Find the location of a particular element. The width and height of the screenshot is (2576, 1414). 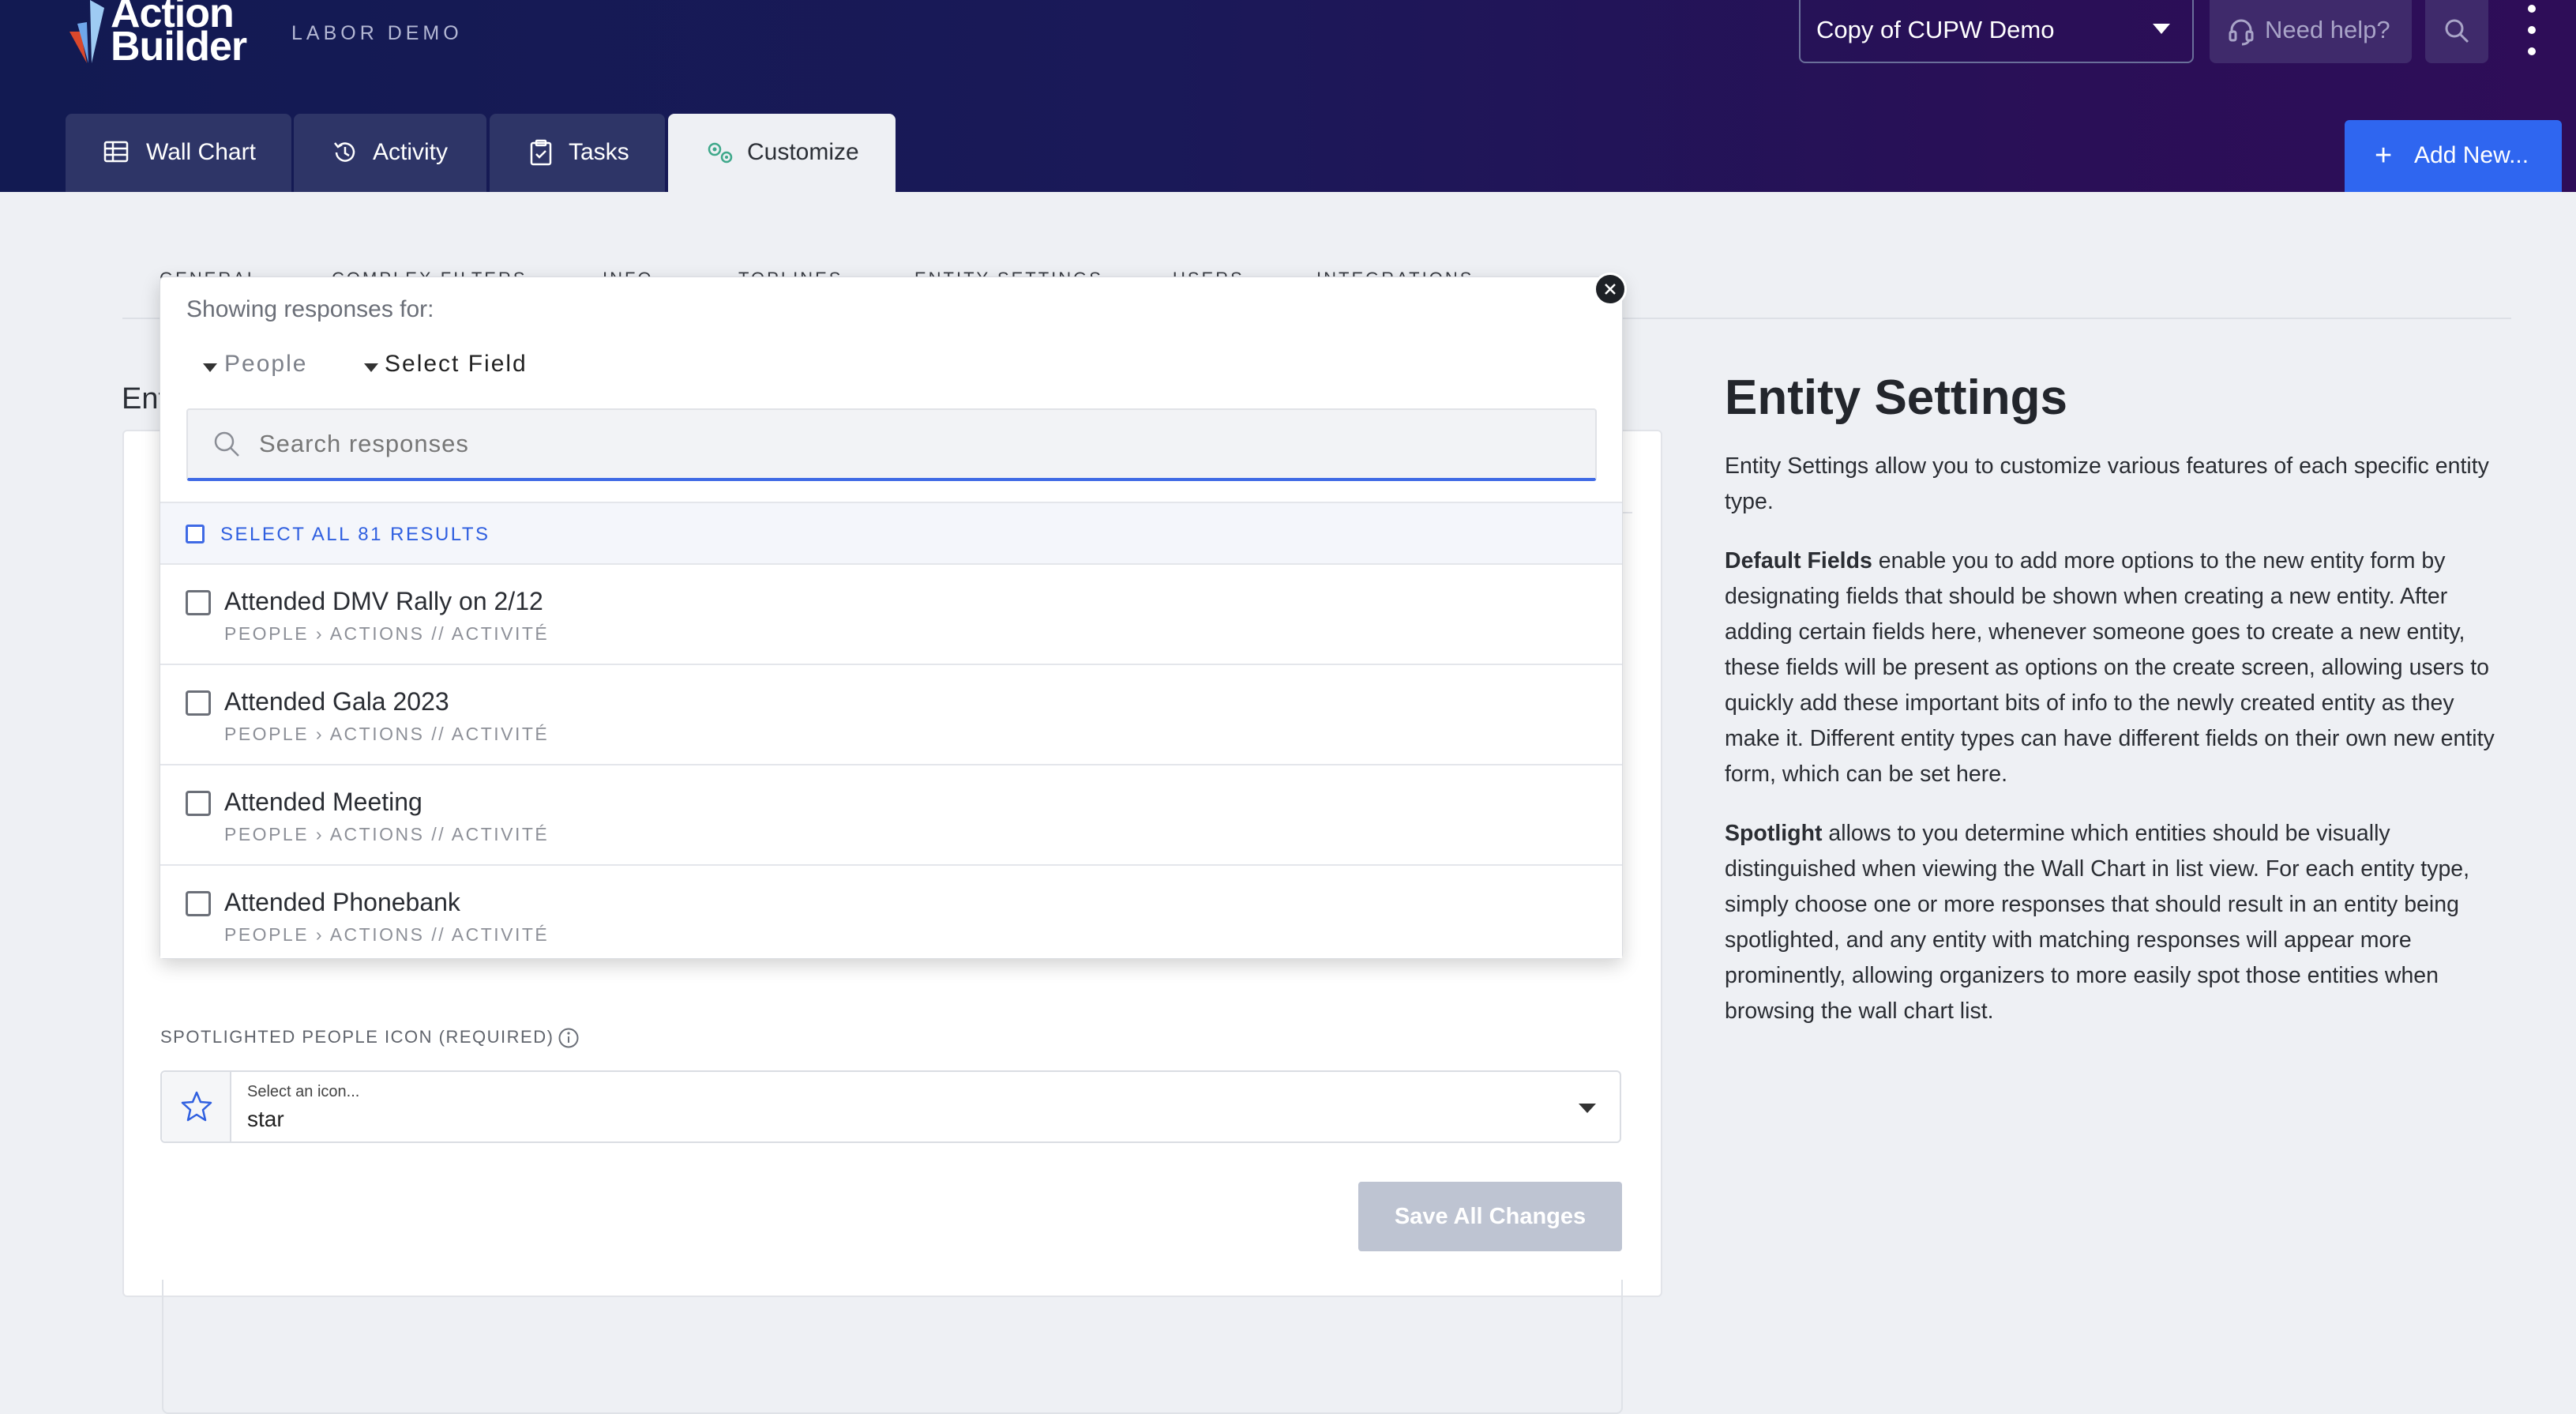

action-builder-logo: Action Builder is located at coordinates (158, 35).